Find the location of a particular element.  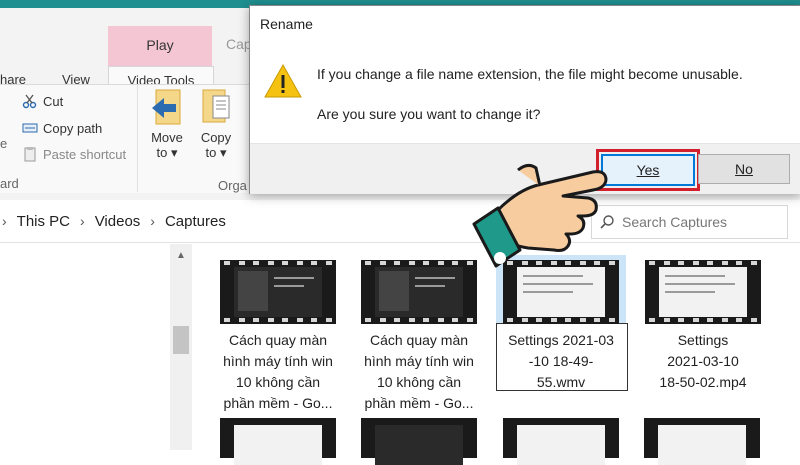

move-to-button: Move to ▾ is located at coordinates (167, 124).